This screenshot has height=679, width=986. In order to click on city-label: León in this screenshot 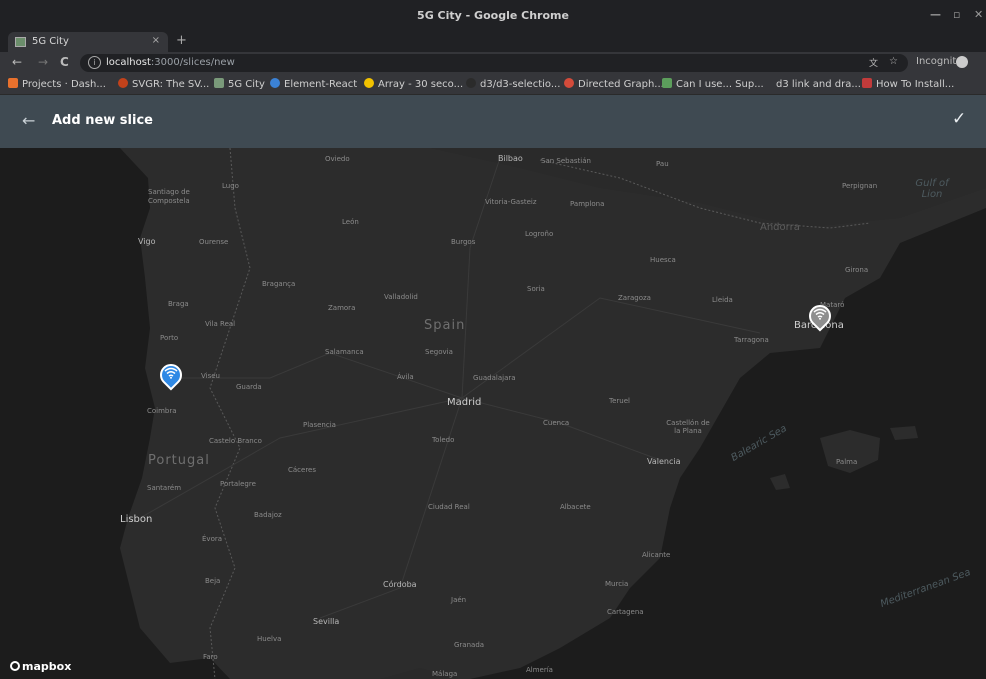, I will do `click(350, 222)`.